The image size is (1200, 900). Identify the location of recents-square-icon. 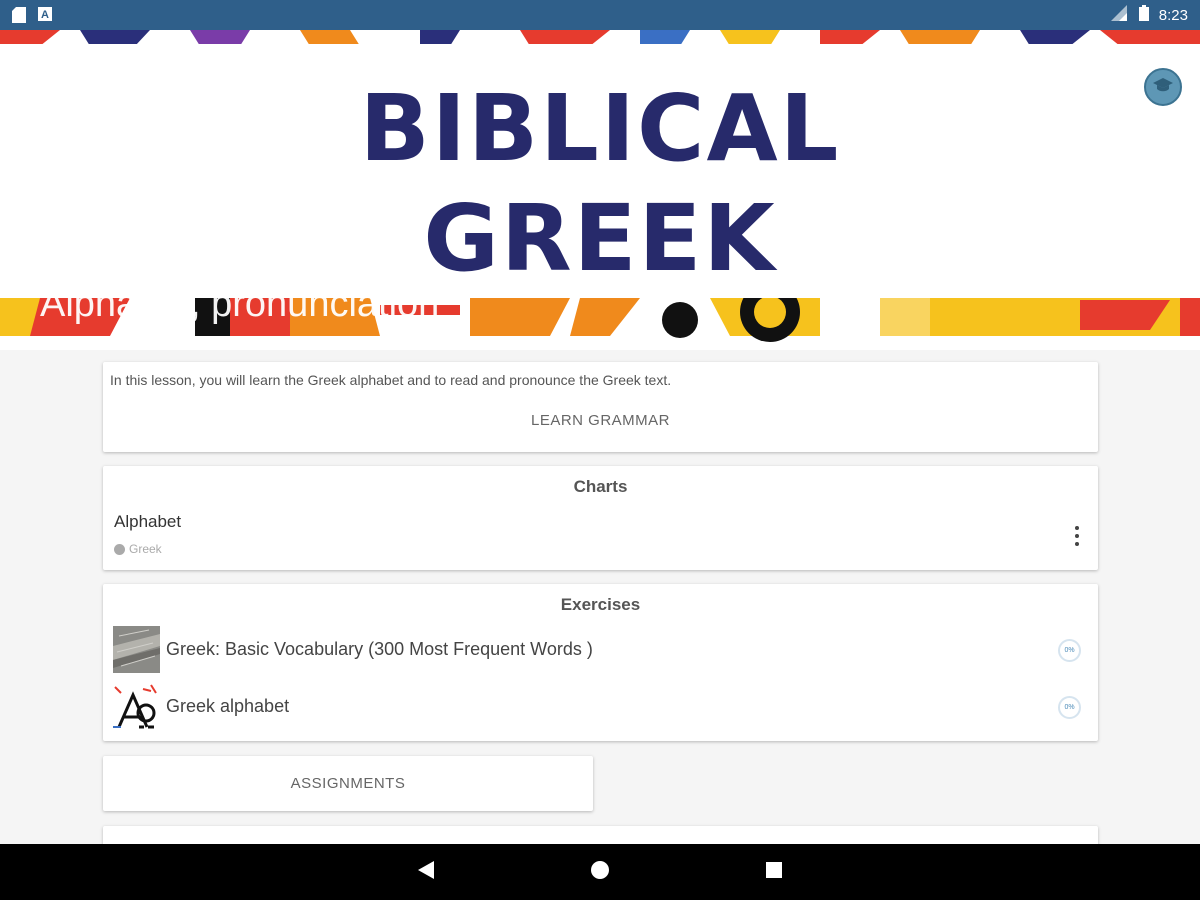
(774, 872).